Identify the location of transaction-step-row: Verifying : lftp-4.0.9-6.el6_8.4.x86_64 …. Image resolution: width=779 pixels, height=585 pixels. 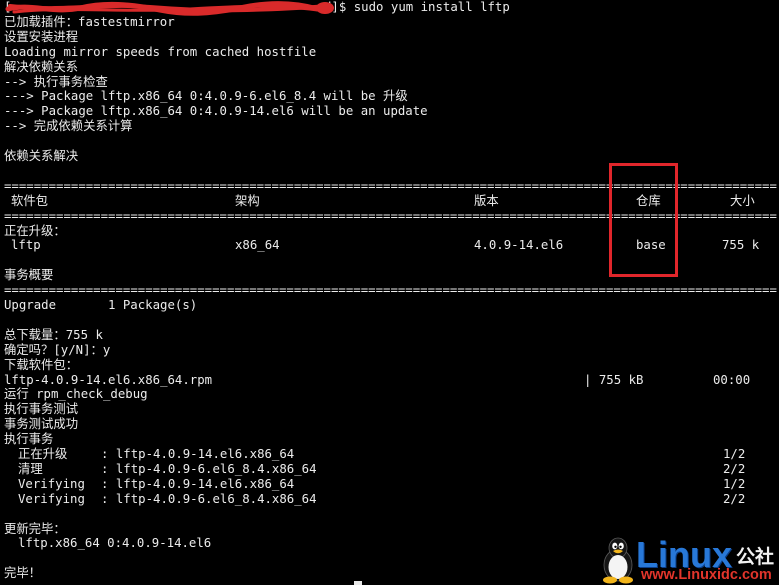
(389, 499).